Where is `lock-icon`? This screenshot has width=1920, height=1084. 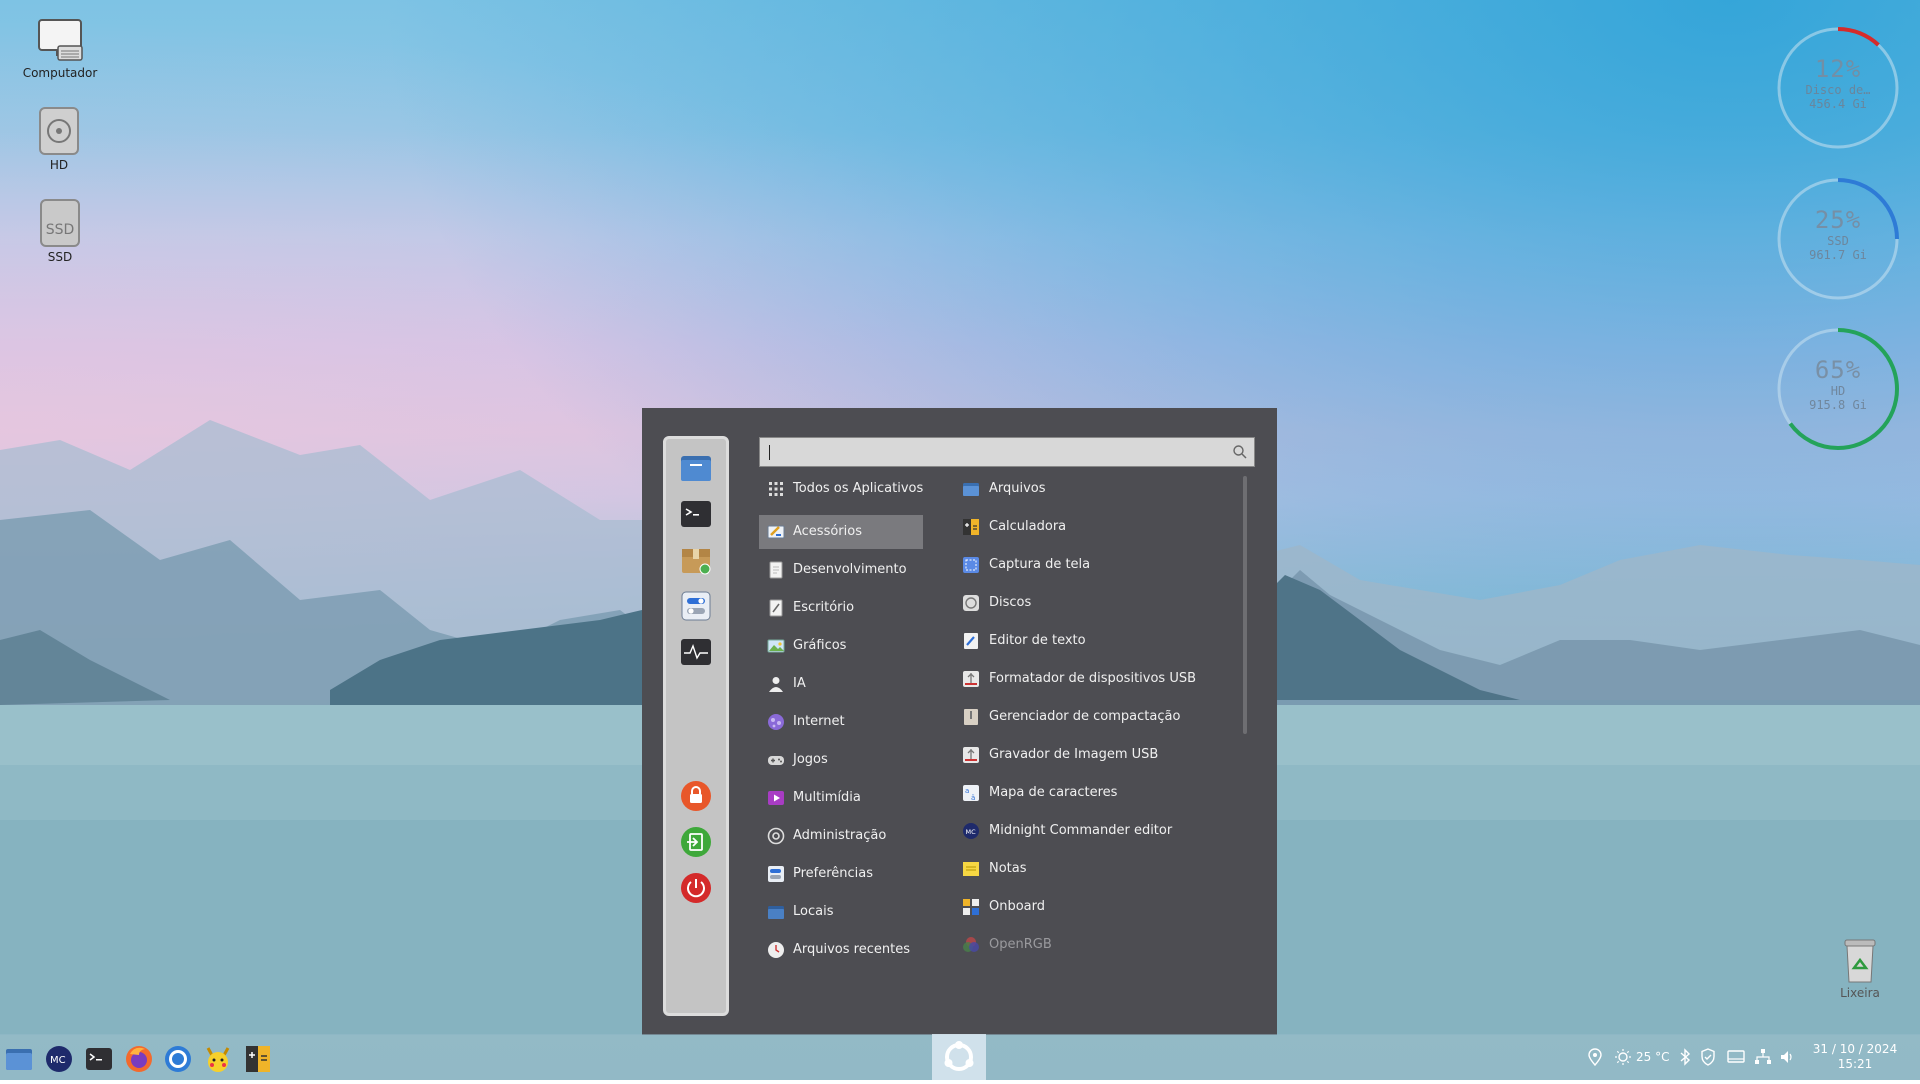 lock-icon is located at coordinates (696, 796).